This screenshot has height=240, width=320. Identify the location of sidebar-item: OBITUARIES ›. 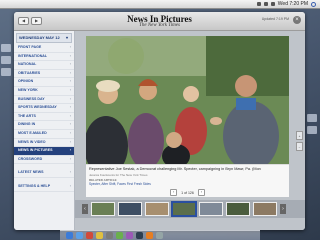
(44, 74).